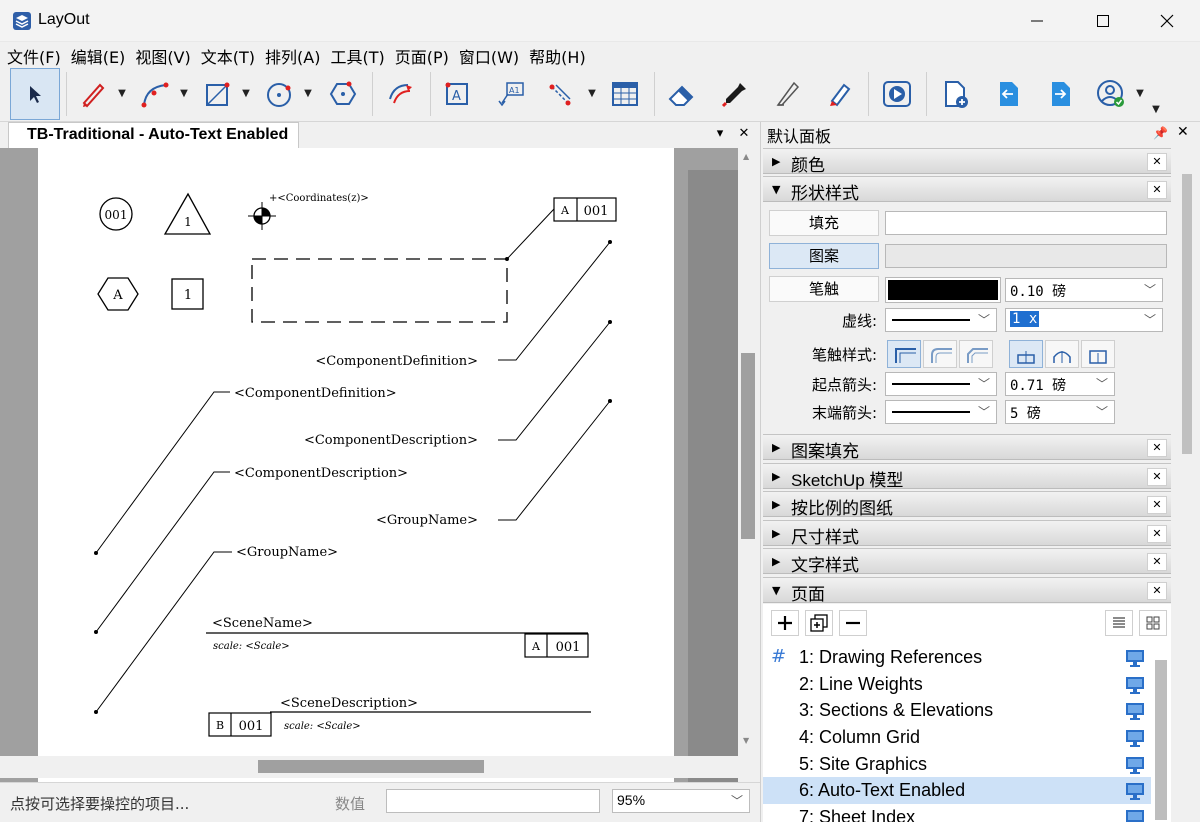 This screenshot has width=1200, height=822. I want to click on document-tab: TB-Traditional - Auto-Text Enabled, so click(154, 135).